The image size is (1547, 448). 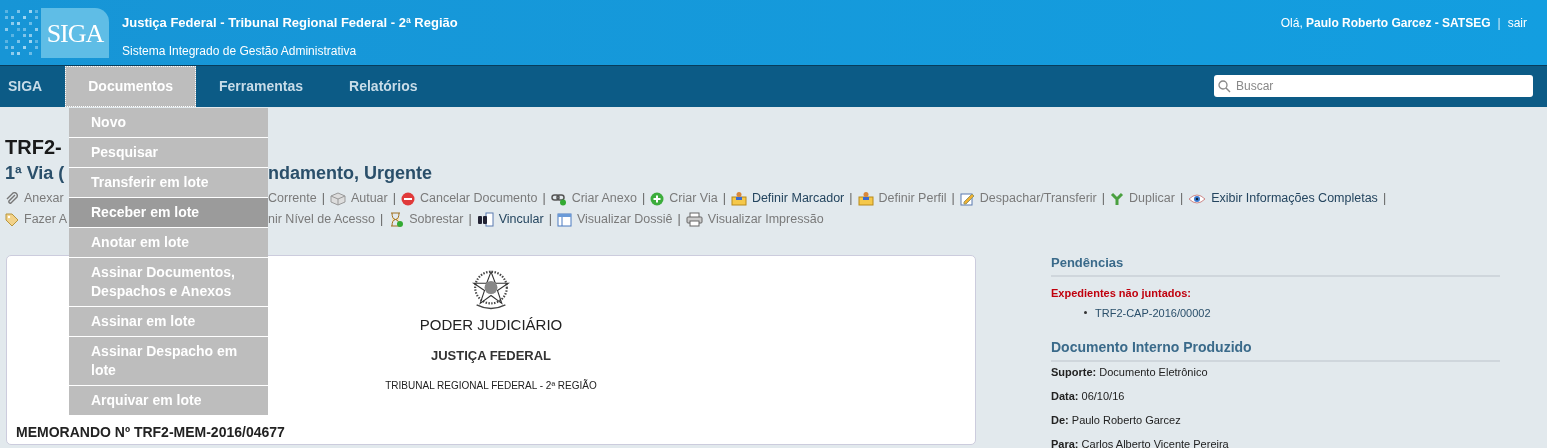 What do you see at coordinates (23, 33) in the screenshot?
I see `dot-grid-icon` at bounding box center [23, 33].